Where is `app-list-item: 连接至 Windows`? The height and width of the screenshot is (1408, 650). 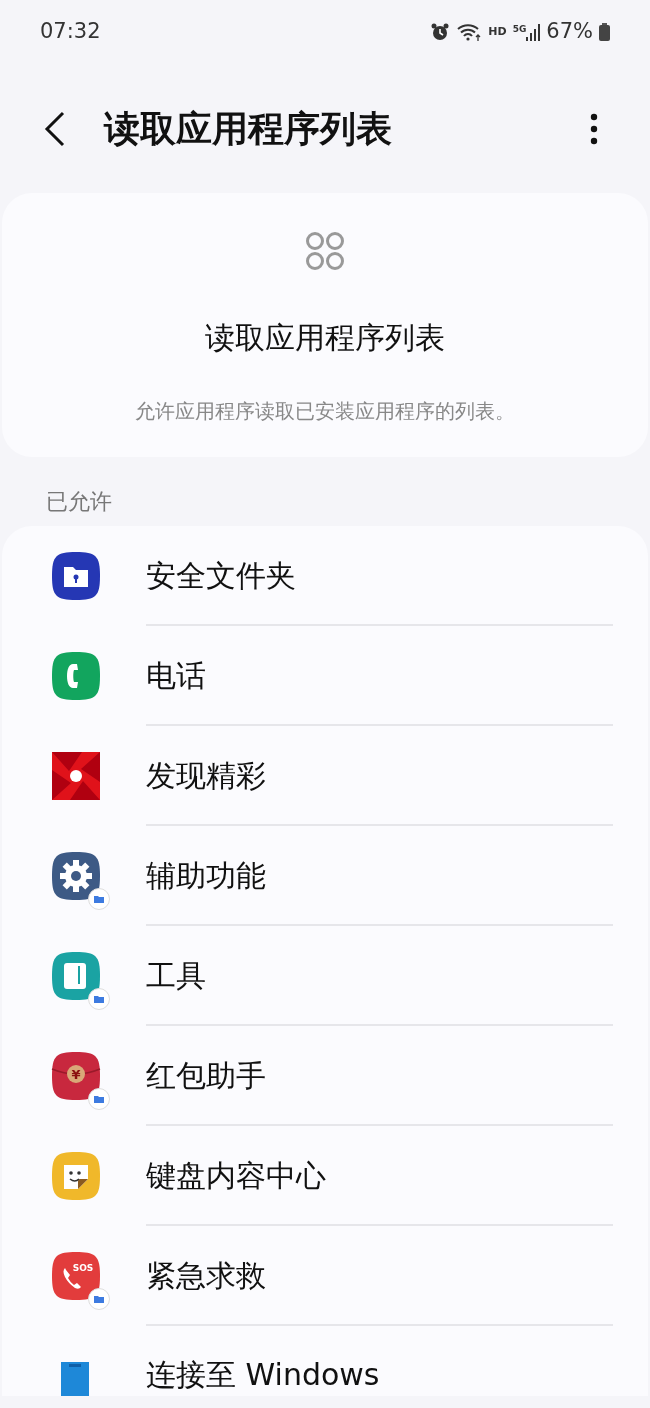
app-list-item: 连接至 Windows is located at coordinates (325, 1361).